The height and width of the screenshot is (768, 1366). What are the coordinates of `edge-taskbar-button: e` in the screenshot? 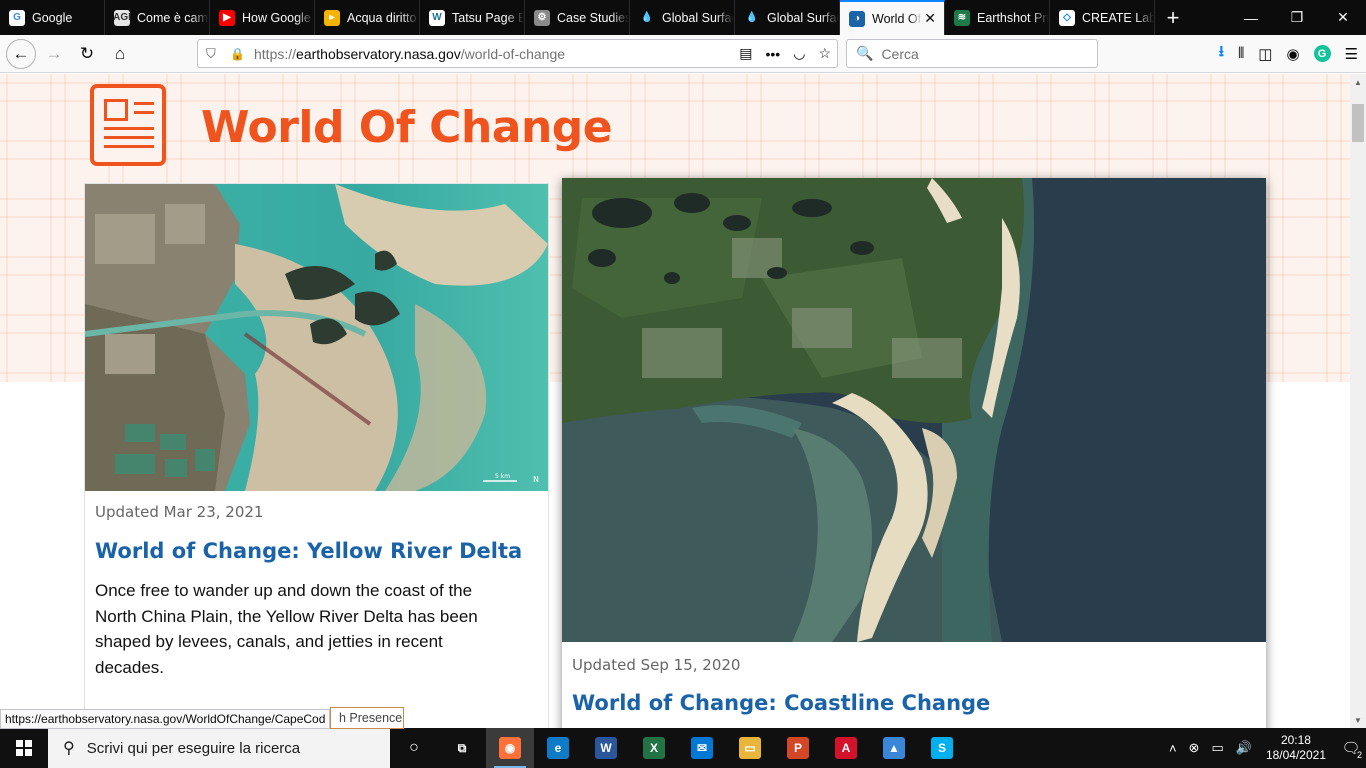 It's located at (558, 748).